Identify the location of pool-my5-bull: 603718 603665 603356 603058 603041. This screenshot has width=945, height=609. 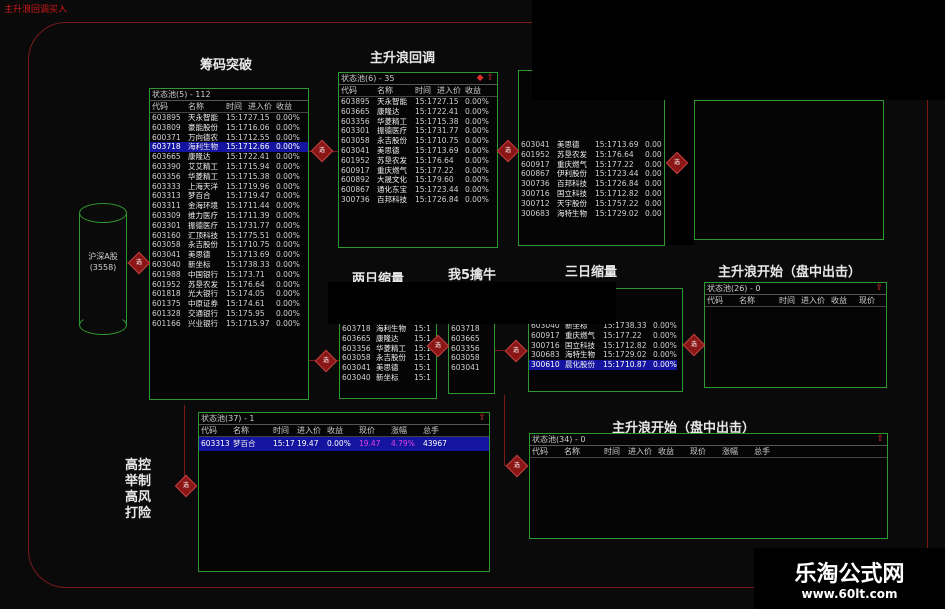
(471, 354).